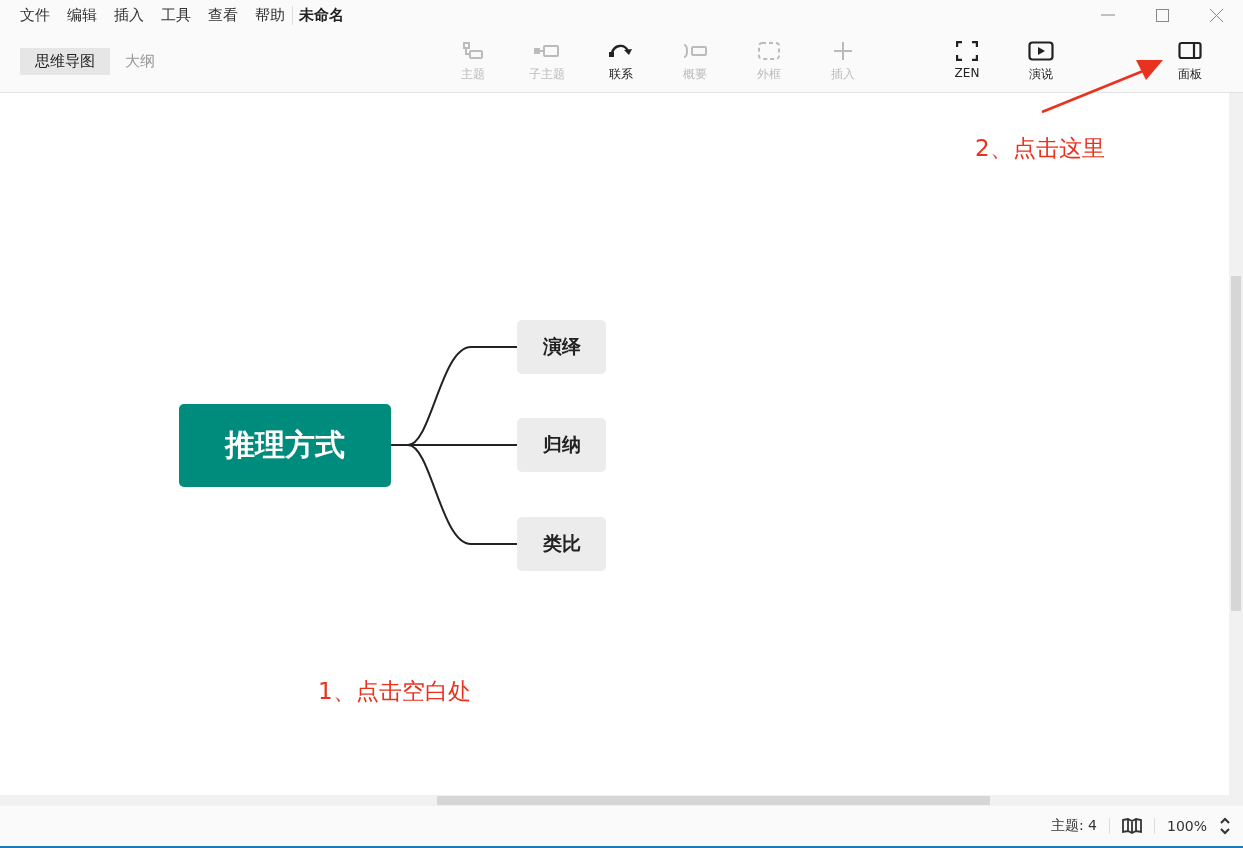 The image size is (1243, 848). I want to click on menu-item: 插入, so click(129, 15).